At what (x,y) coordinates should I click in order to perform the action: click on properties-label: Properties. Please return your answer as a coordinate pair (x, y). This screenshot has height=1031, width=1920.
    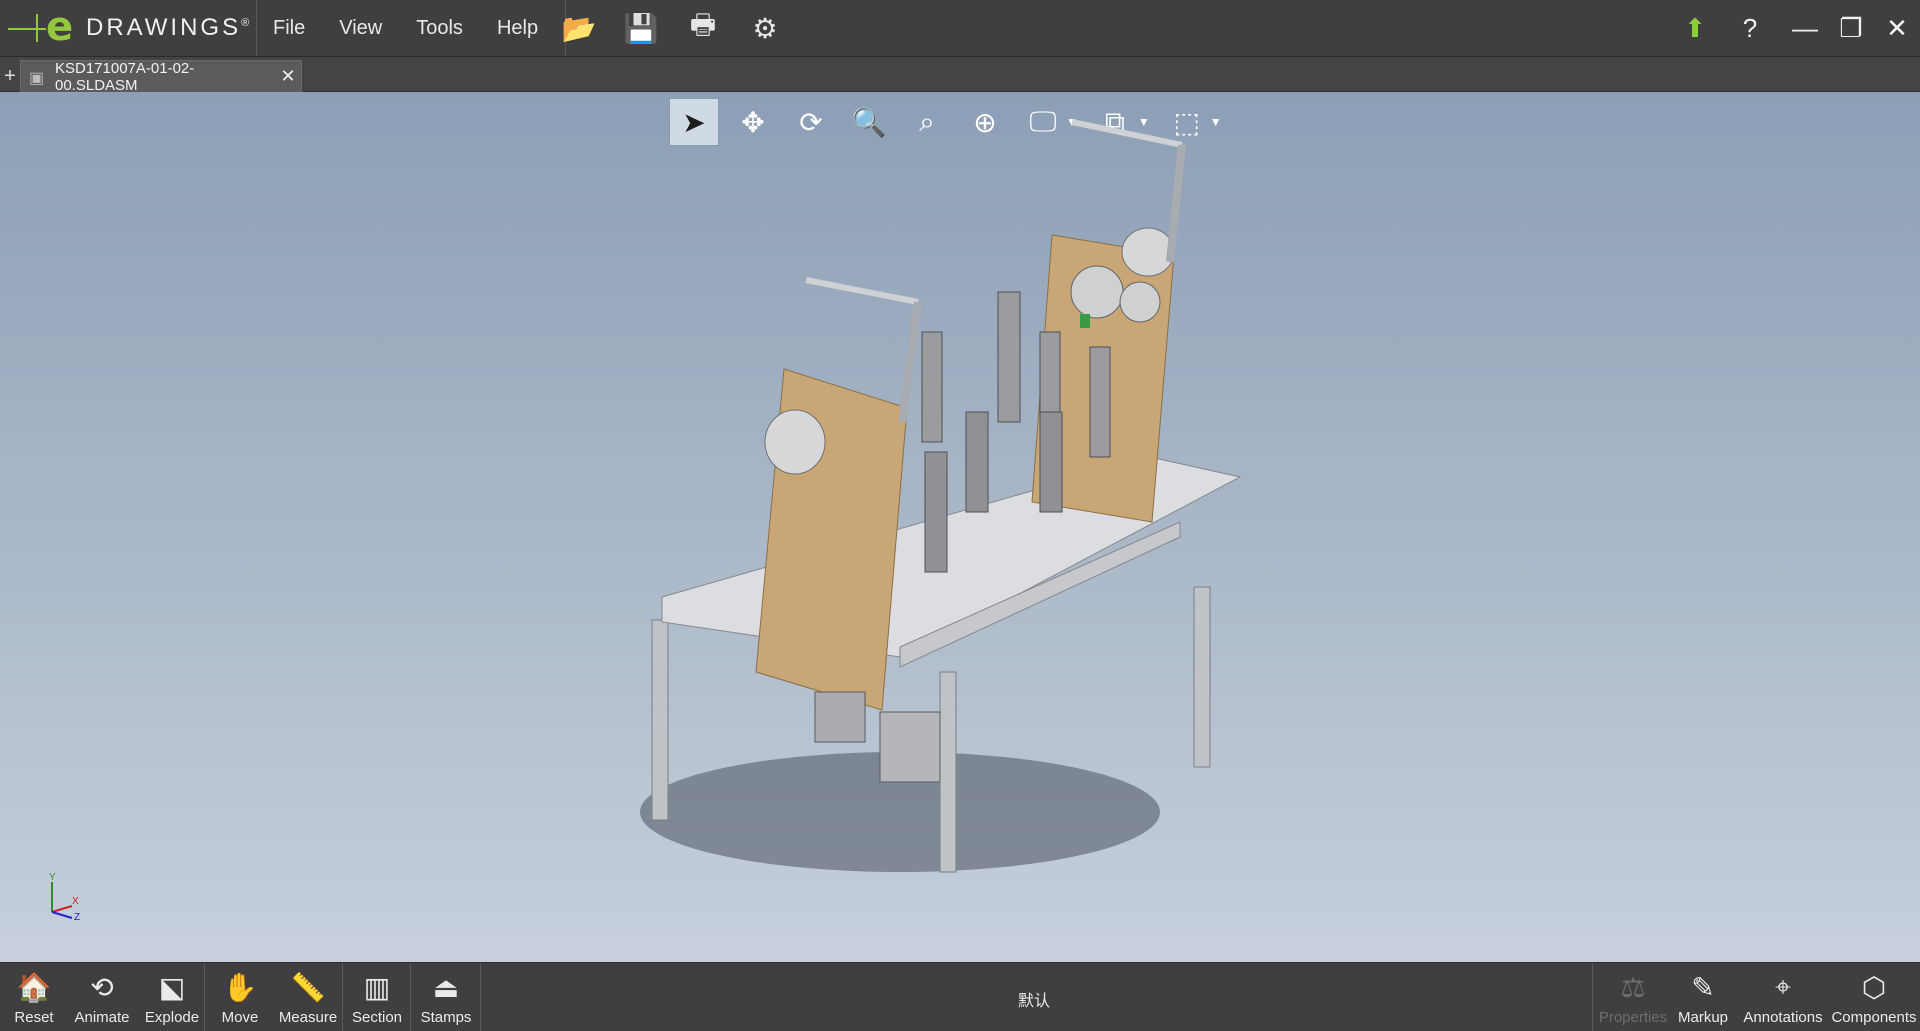
    Looking at the image, I should click on (1633, 1017).